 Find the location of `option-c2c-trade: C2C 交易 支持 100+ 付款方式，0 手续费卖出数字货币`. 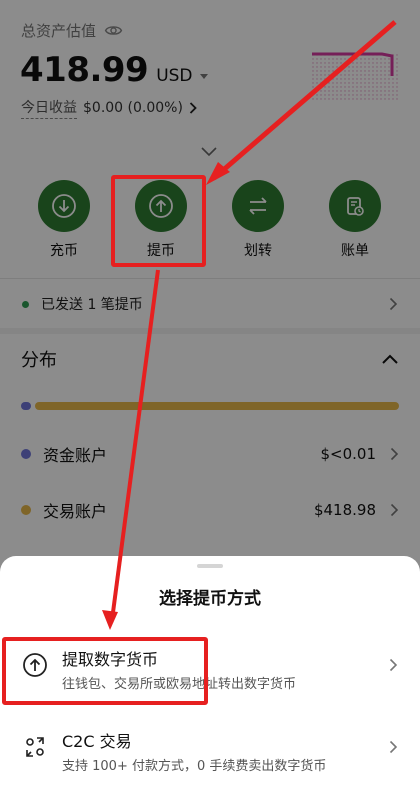

option-c2c-trade: C2C 交易 支持 100+ 付款方式，0 手续费卖出数字货币 is located at coordinates (210, 752).